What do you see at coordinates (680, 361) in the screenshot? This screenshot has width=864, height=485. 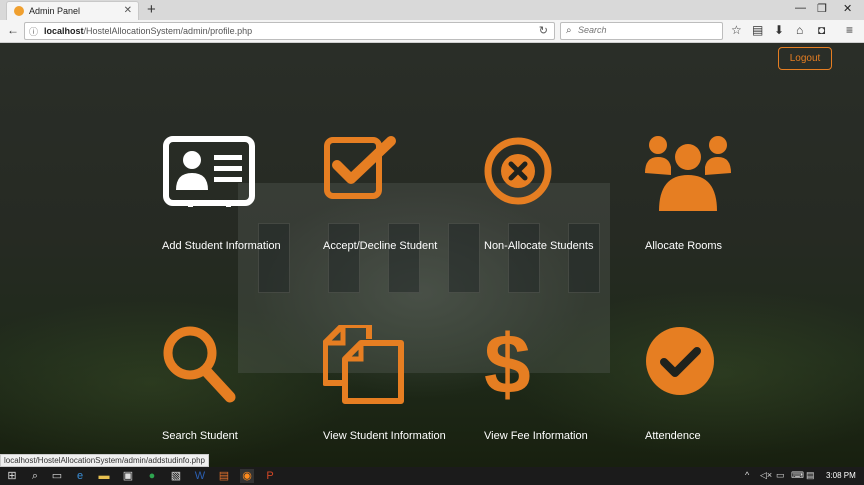 I see `check-circle-icon` at bounding box center [680, 361].